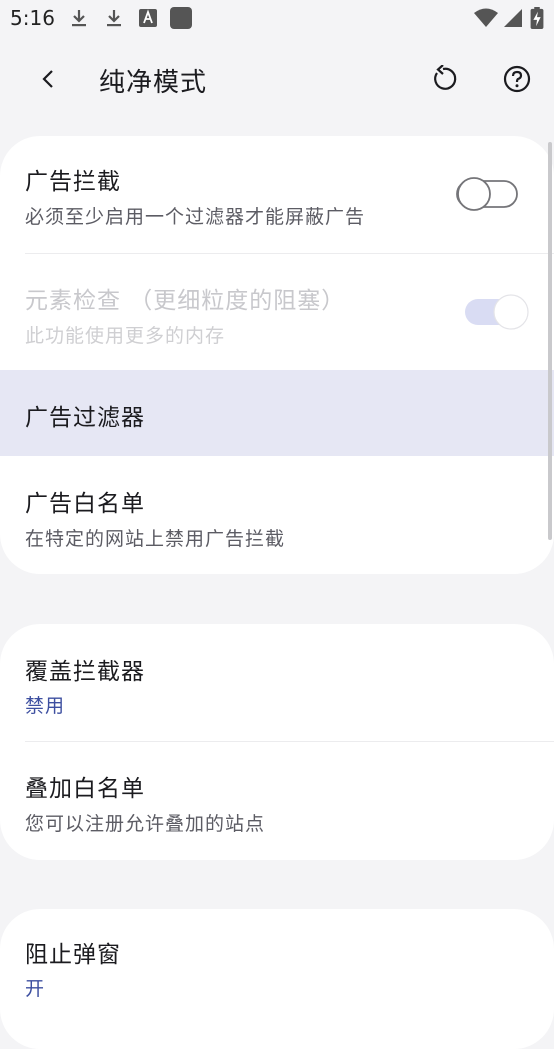  I want to click on ad-block-row: 广告拦截 必须至少启用一个过滤器才能屏蔽广告, so click(277, 195).